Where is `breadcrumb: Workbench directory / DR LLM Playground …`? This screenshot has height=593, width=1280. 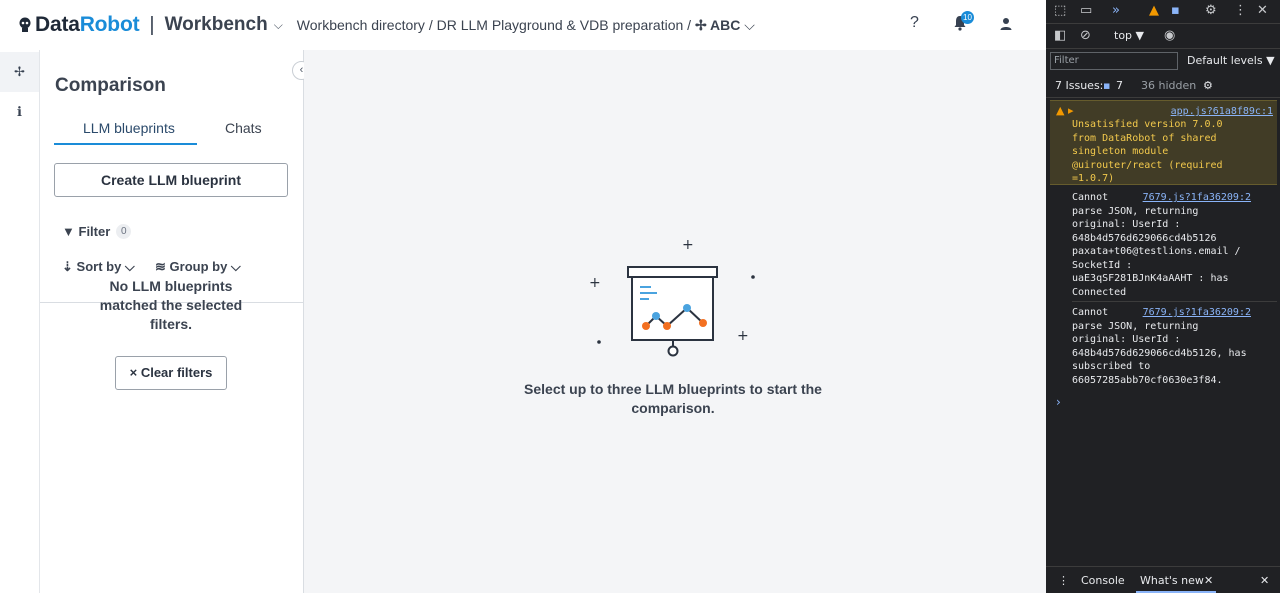 breadcrumb: Workbench directory / DR LLM Playground … is located at coordinates (526, 25).